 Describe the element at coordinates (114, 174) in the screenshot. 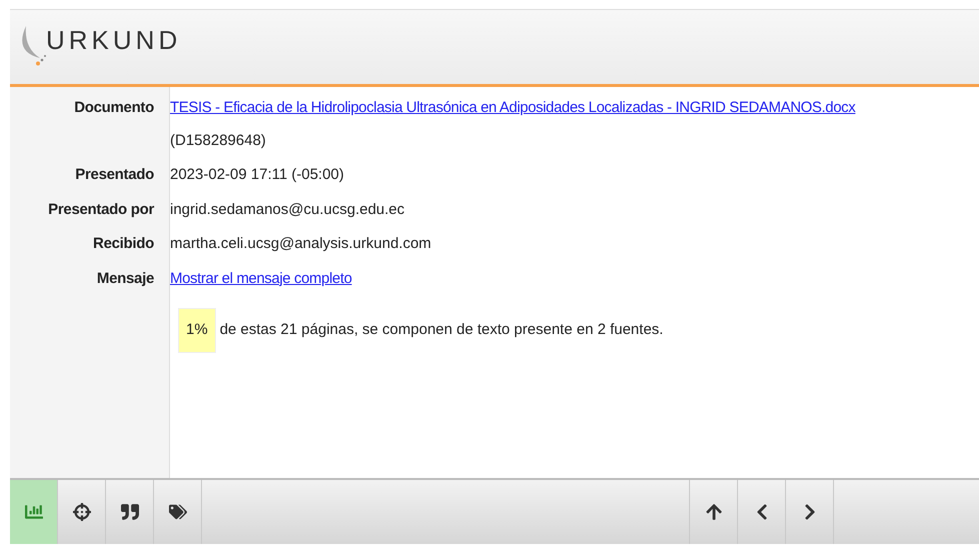

I see `field-label: Presentado` at that location.